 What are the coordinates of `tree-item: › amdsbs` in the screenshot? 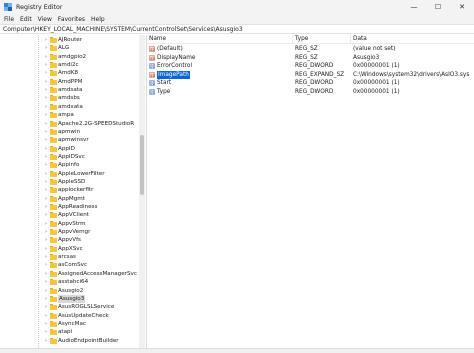 It's located at (70, 98).